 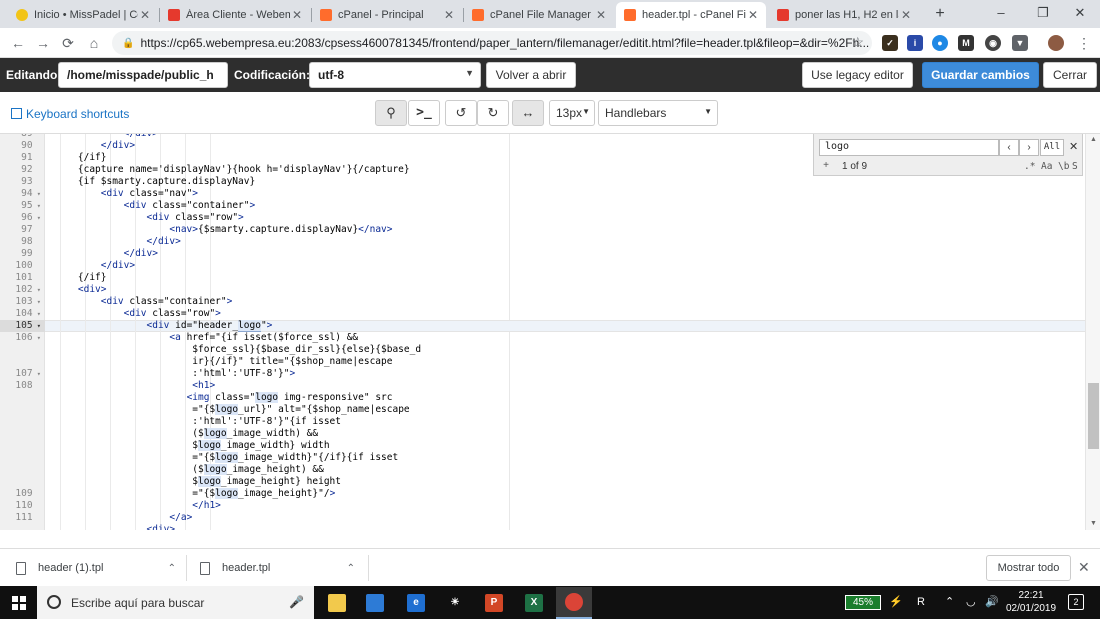 What do you see at coordinates (844, 15) in the screenshot?
I see `browser-tab: poner las H1, H2 en la h✕` at bounding box center [844, 15].